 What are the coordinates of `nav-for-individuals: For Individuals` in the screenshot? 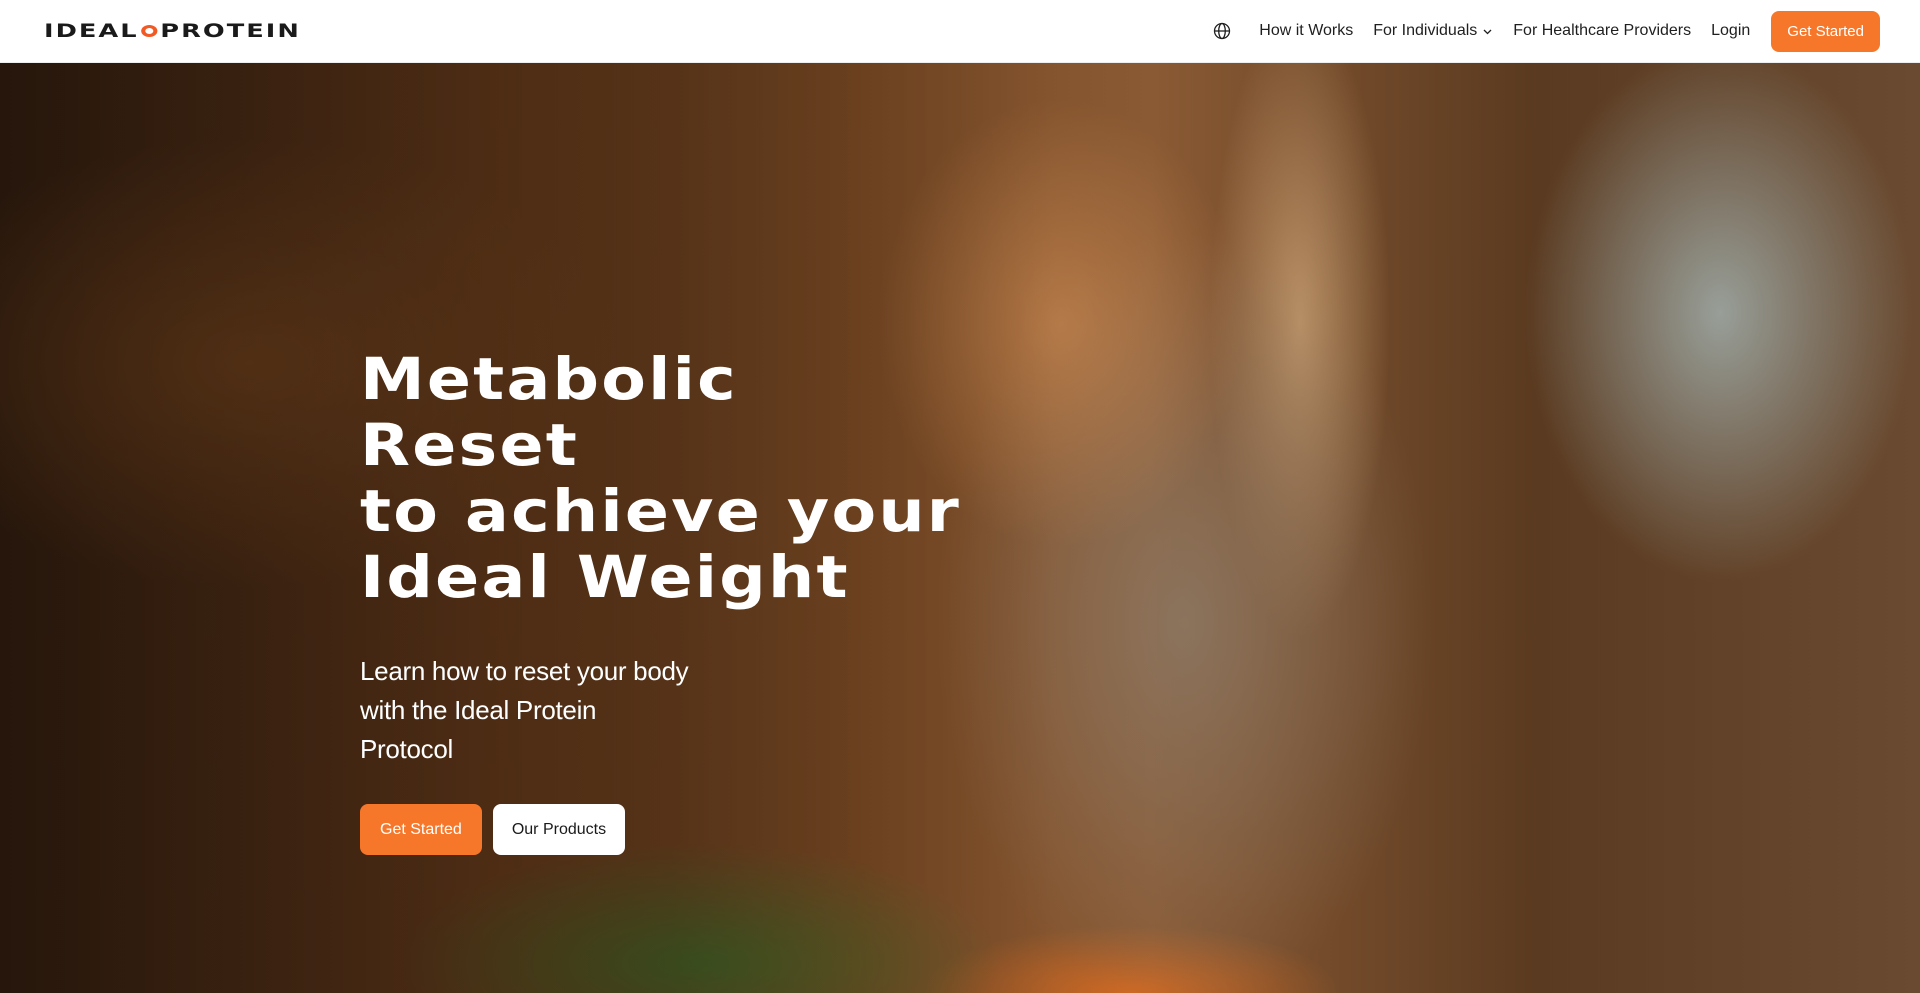 It's located at (1433, 31).